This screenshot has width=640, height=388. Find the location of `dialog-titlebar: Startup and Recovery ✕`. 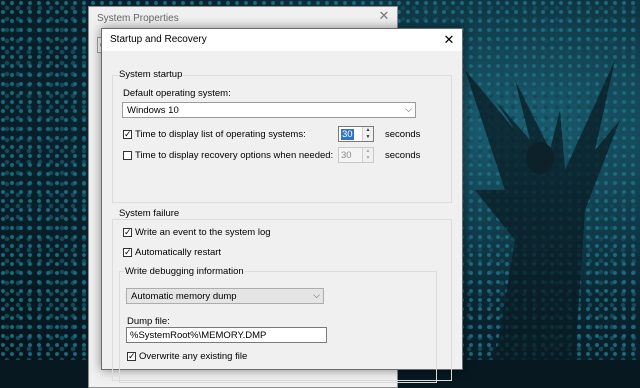

dialog-titlebar: Startup and Recovery ✕ is located at coordinates (282, 40).